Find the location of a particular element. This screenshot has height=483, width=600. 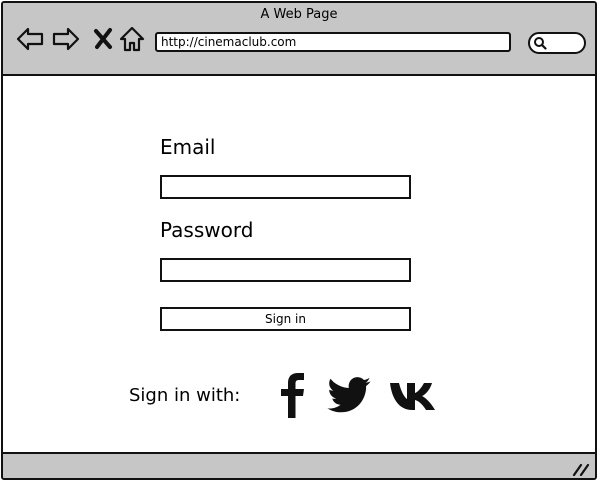

resize-grip-icon is located at coordinates (581, 469).